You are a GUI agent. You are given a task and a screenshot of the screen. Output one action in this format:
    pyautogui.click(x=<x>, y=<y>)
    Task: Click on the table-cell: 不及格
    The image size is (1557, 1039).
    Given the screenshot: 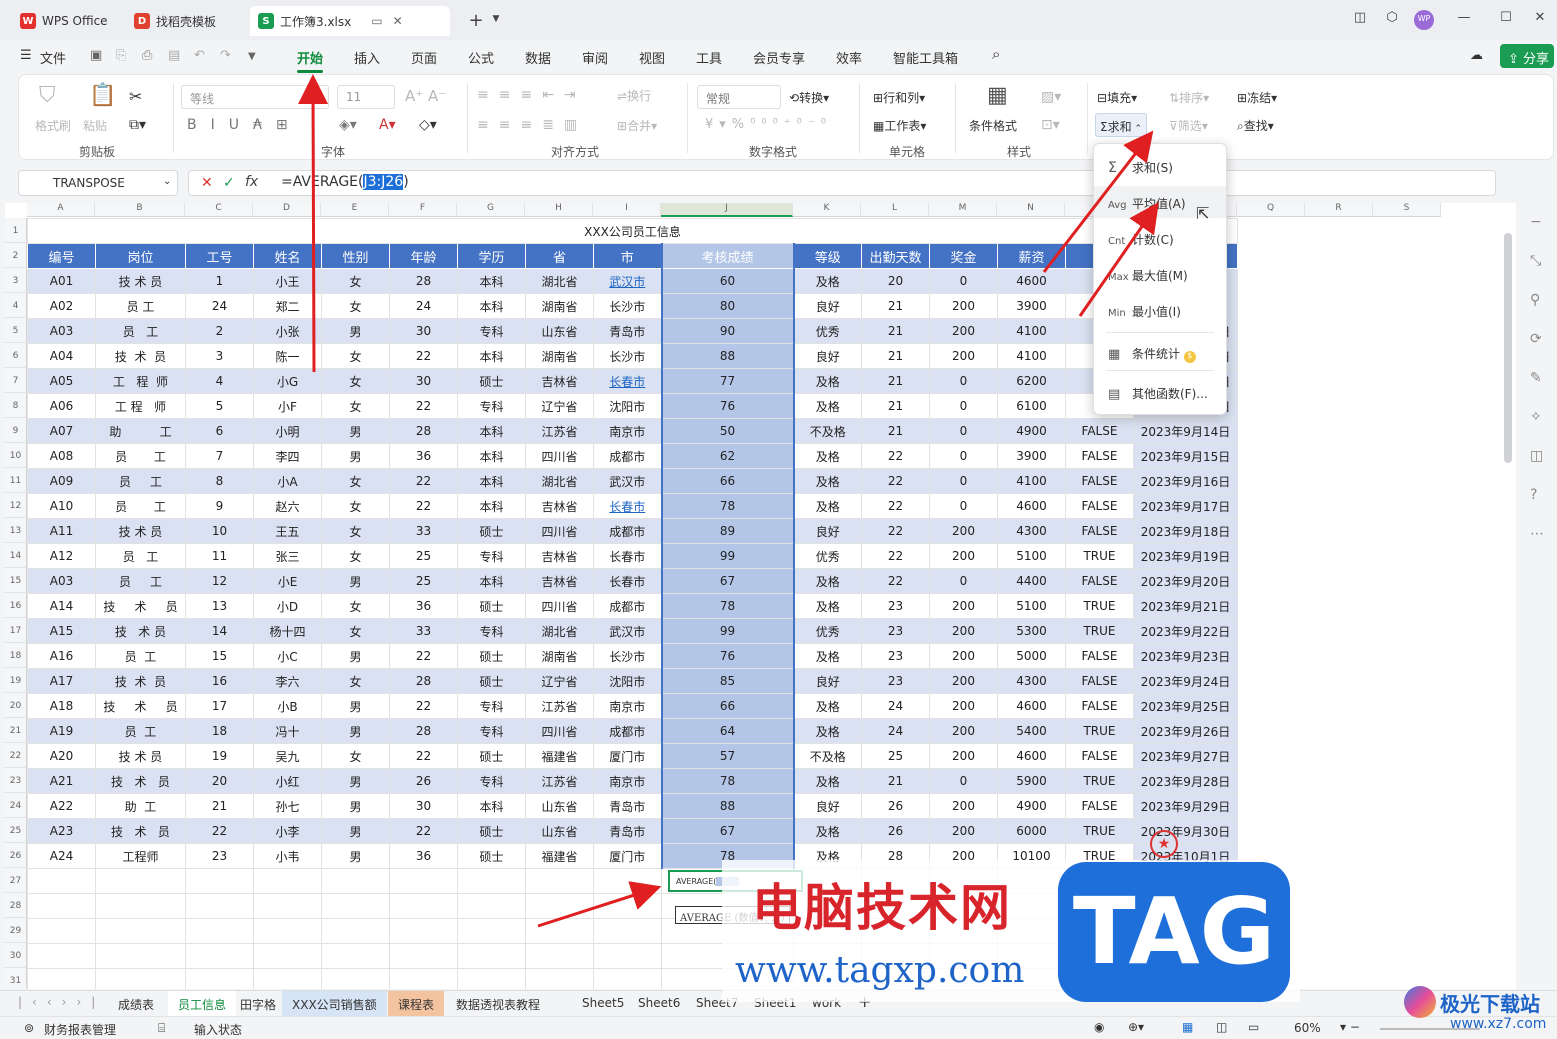 What is the action you would take?
    pyautogui.click(x=827, y=431)
    